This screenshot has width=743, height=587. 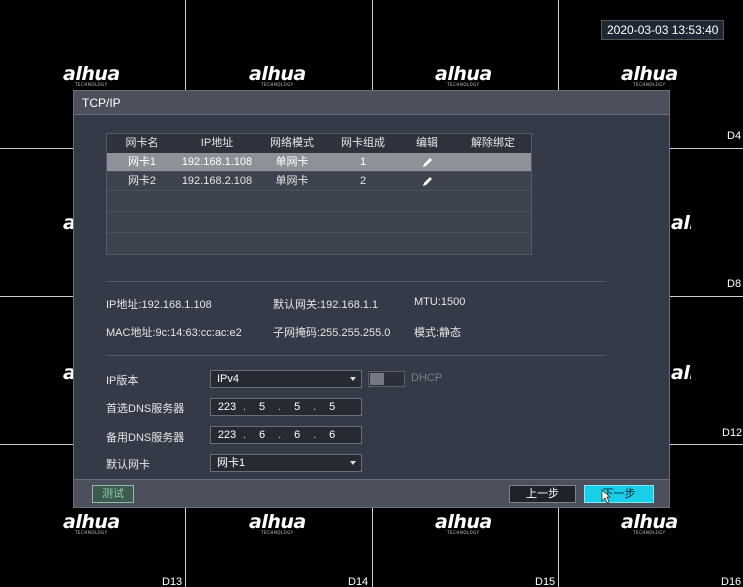 I want to click on dialog-title: TCP/IP, so click(x=371, y=103).